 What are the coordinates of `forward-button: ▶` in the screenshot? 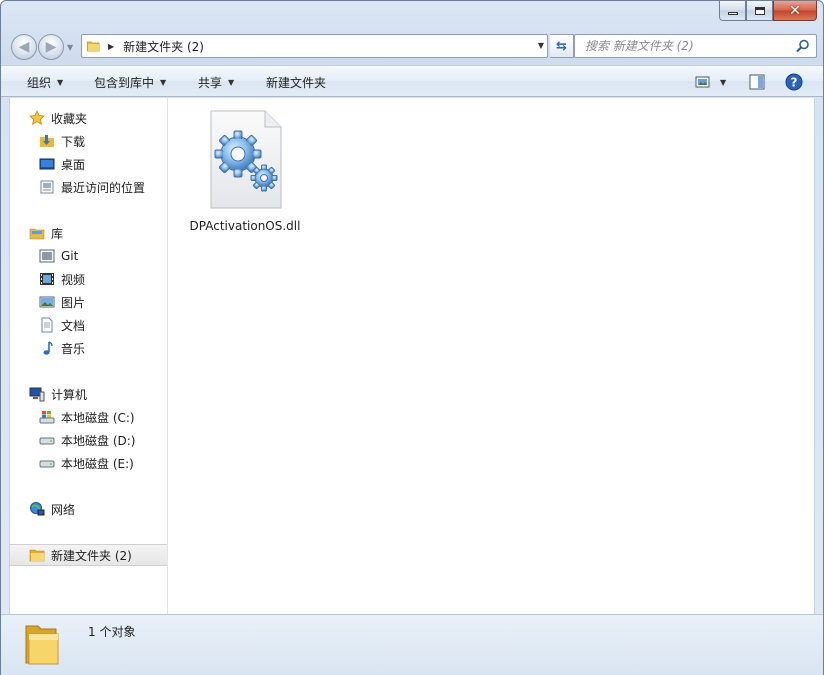 It's located at (51, 47).